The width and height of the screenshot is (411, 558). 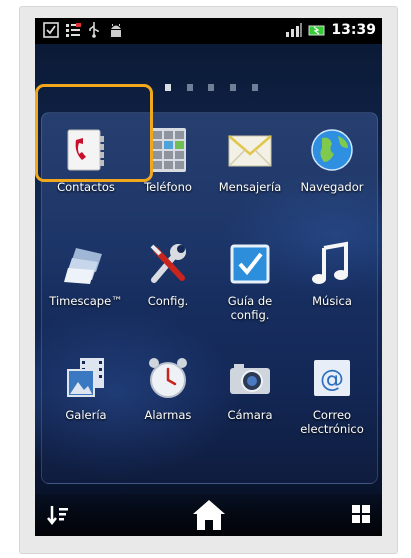 I want to click on signal-icon, so click(x=294, y=32).